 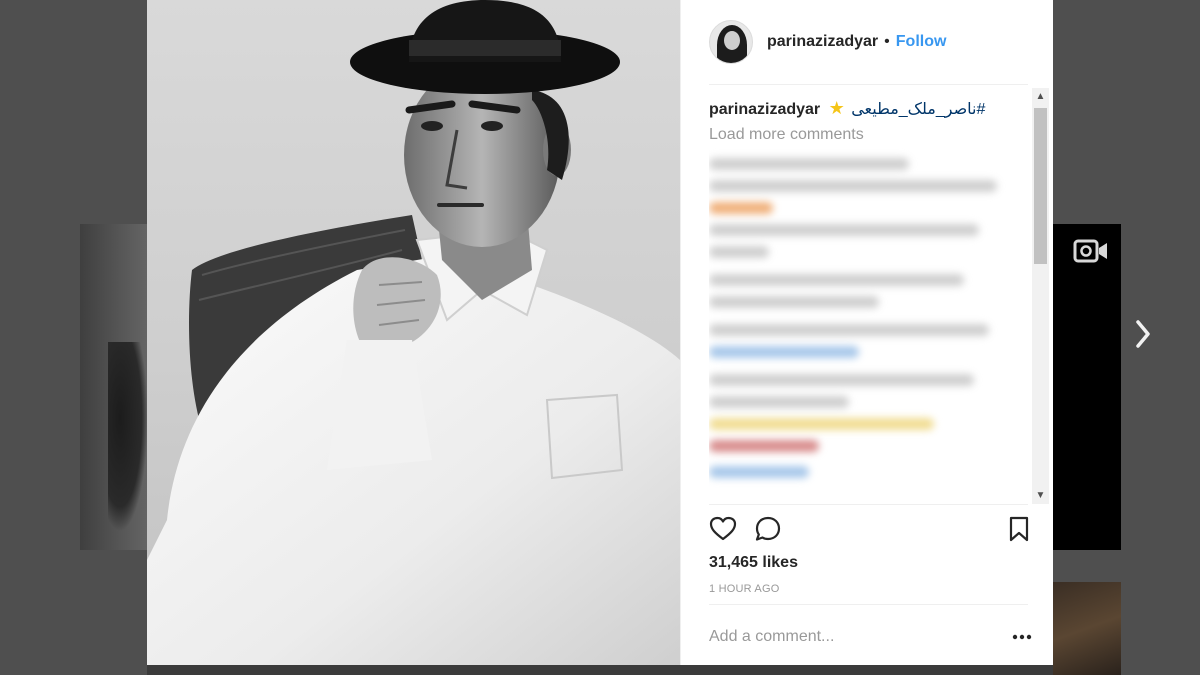 I want to click on caption-hashtag: ناصر_ملک_مطیعی#, so click(x=918, y=109).